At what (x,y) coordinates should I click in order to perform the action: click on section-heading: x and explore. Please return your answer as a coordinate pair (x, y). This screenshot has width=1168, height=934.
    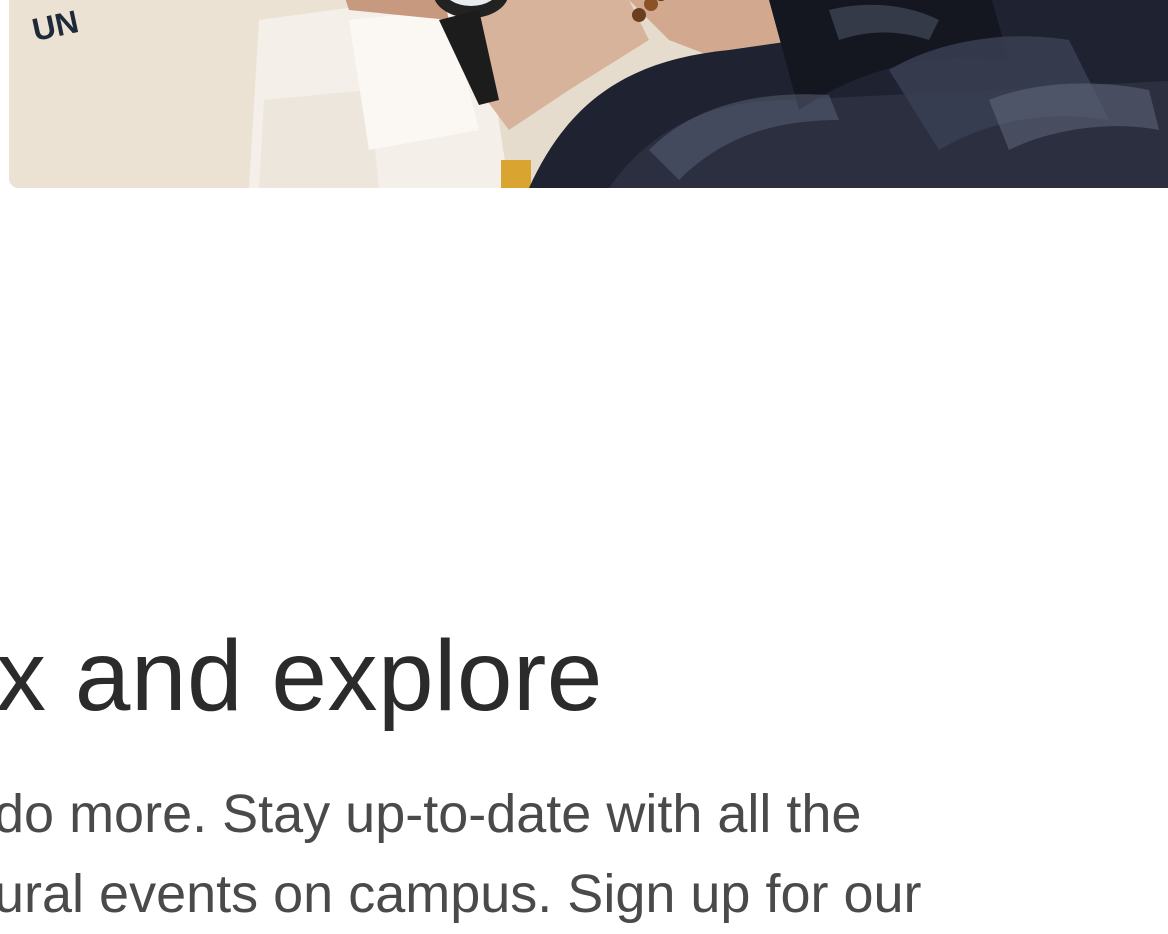
    Looking at the image, I should click on (301, 676).